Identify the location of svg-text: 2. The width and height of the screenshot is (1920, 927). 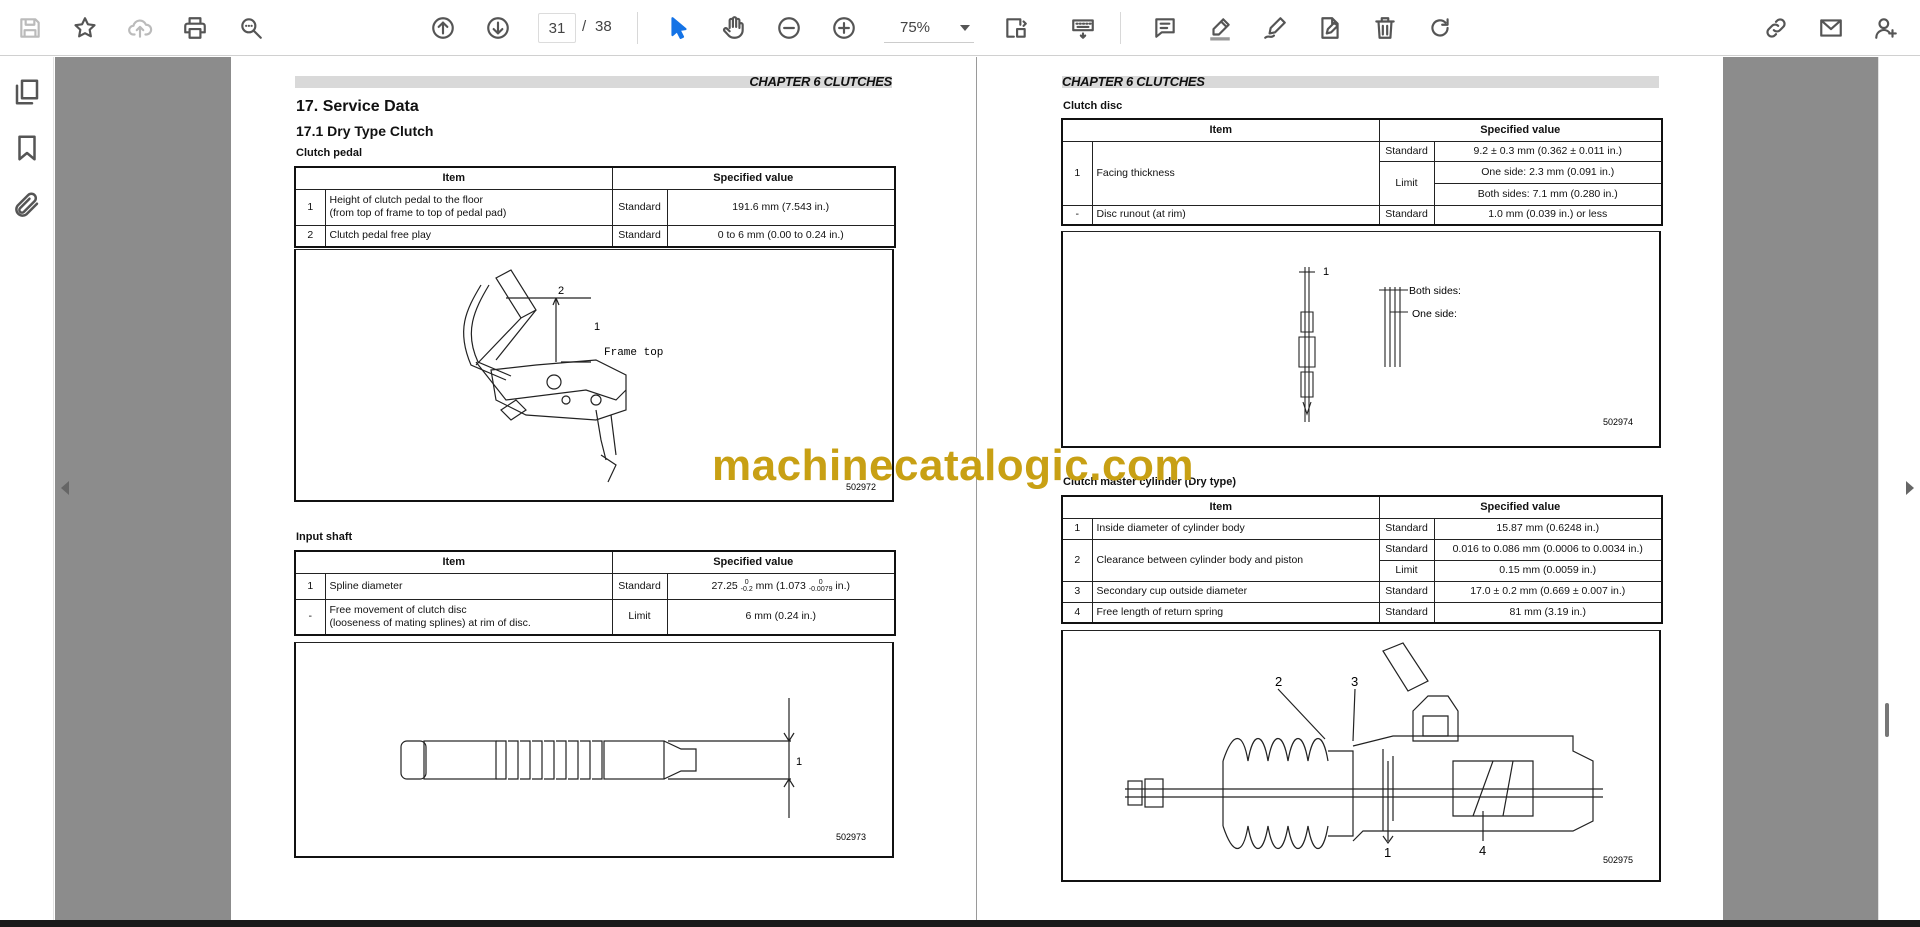
(1278, 681).